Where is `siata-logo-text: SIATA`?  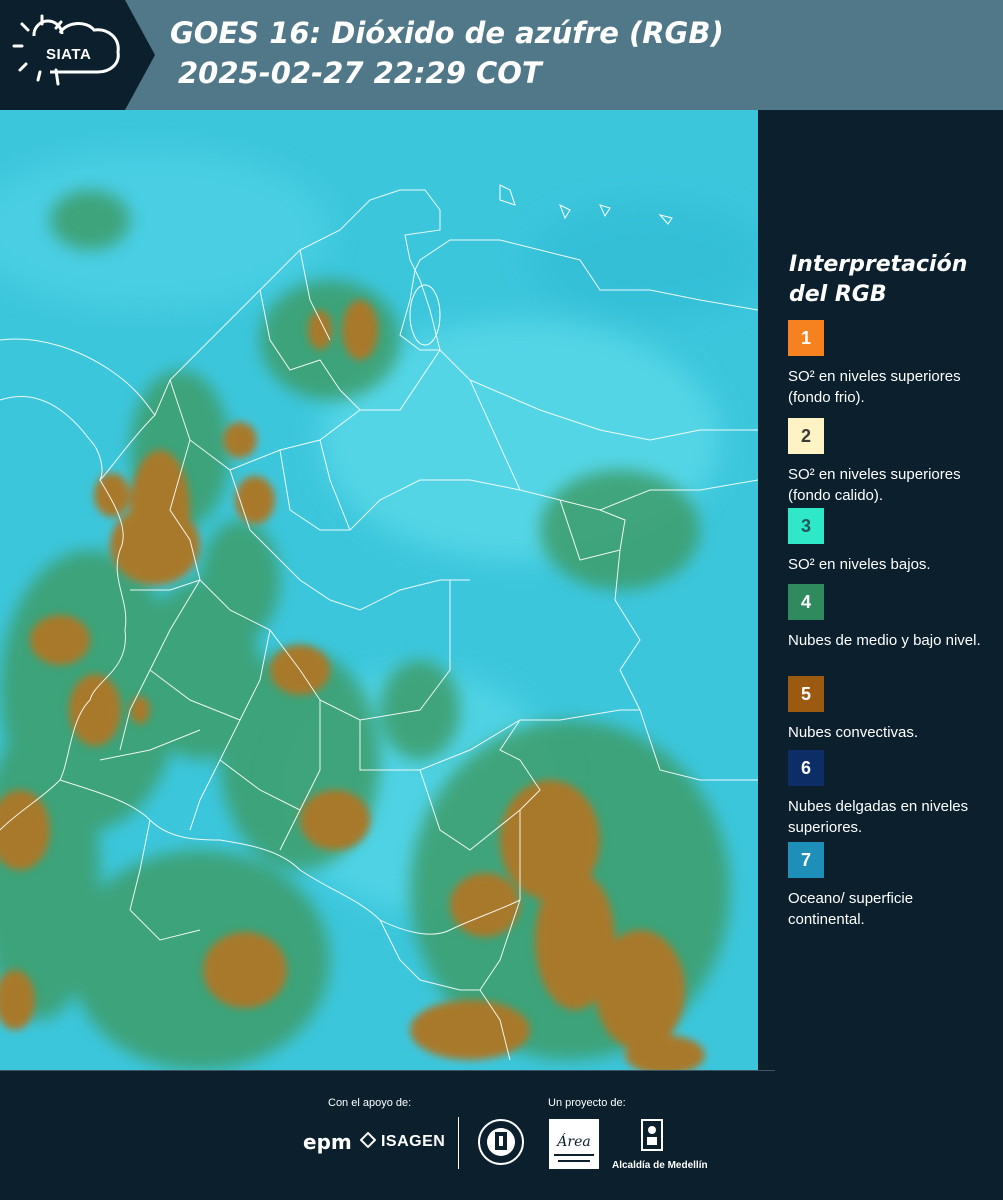
siata-logo-text: SIATA is located at coordinates (69, 54).